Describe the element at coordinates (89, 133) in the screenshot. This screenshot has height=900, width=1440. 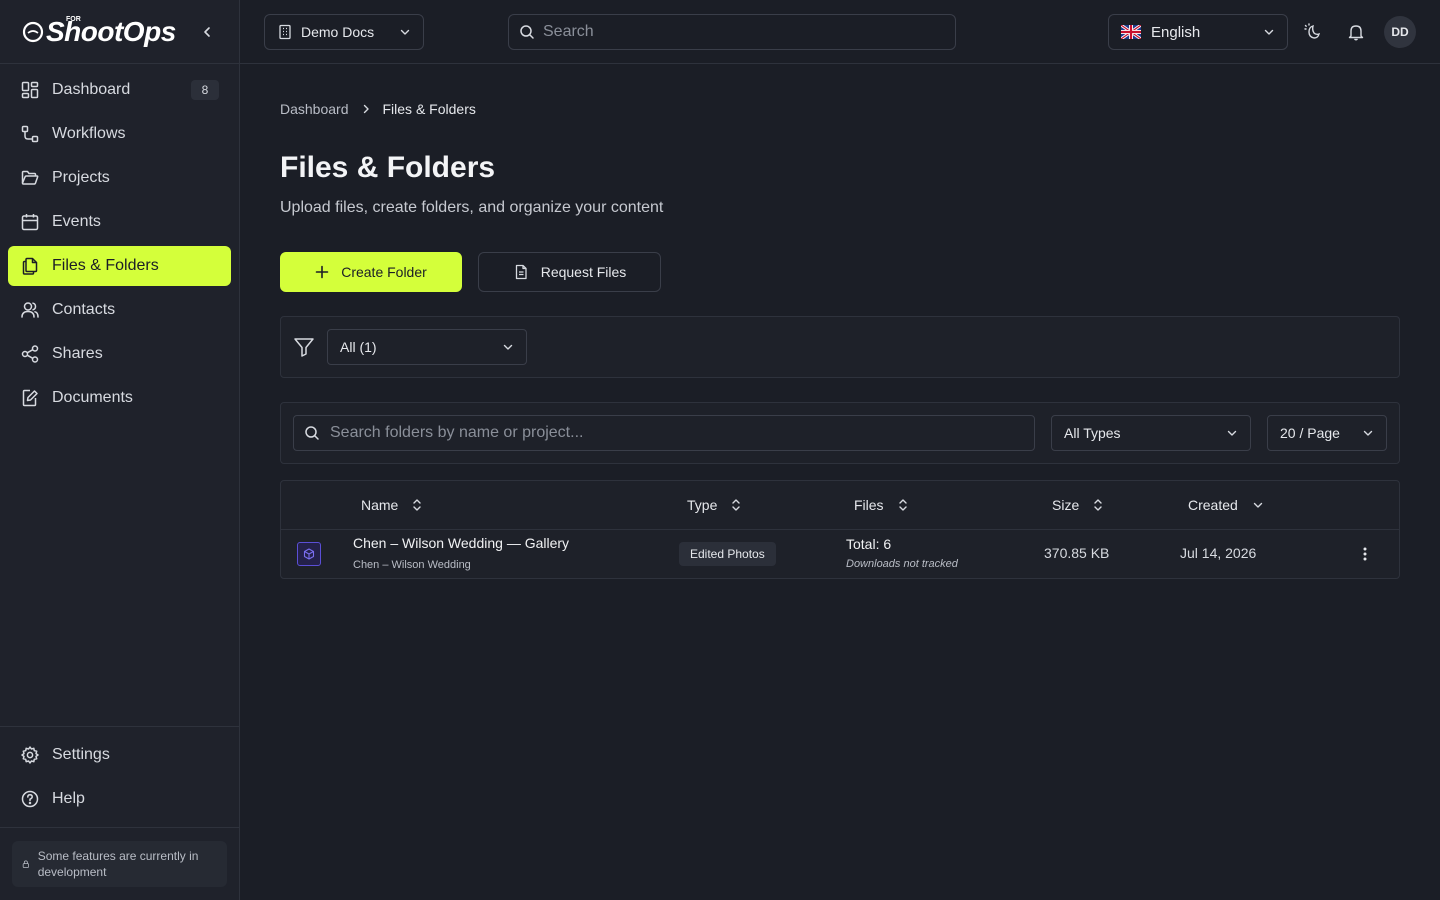
I see `sidebar-item-label: Workflows` at that location.